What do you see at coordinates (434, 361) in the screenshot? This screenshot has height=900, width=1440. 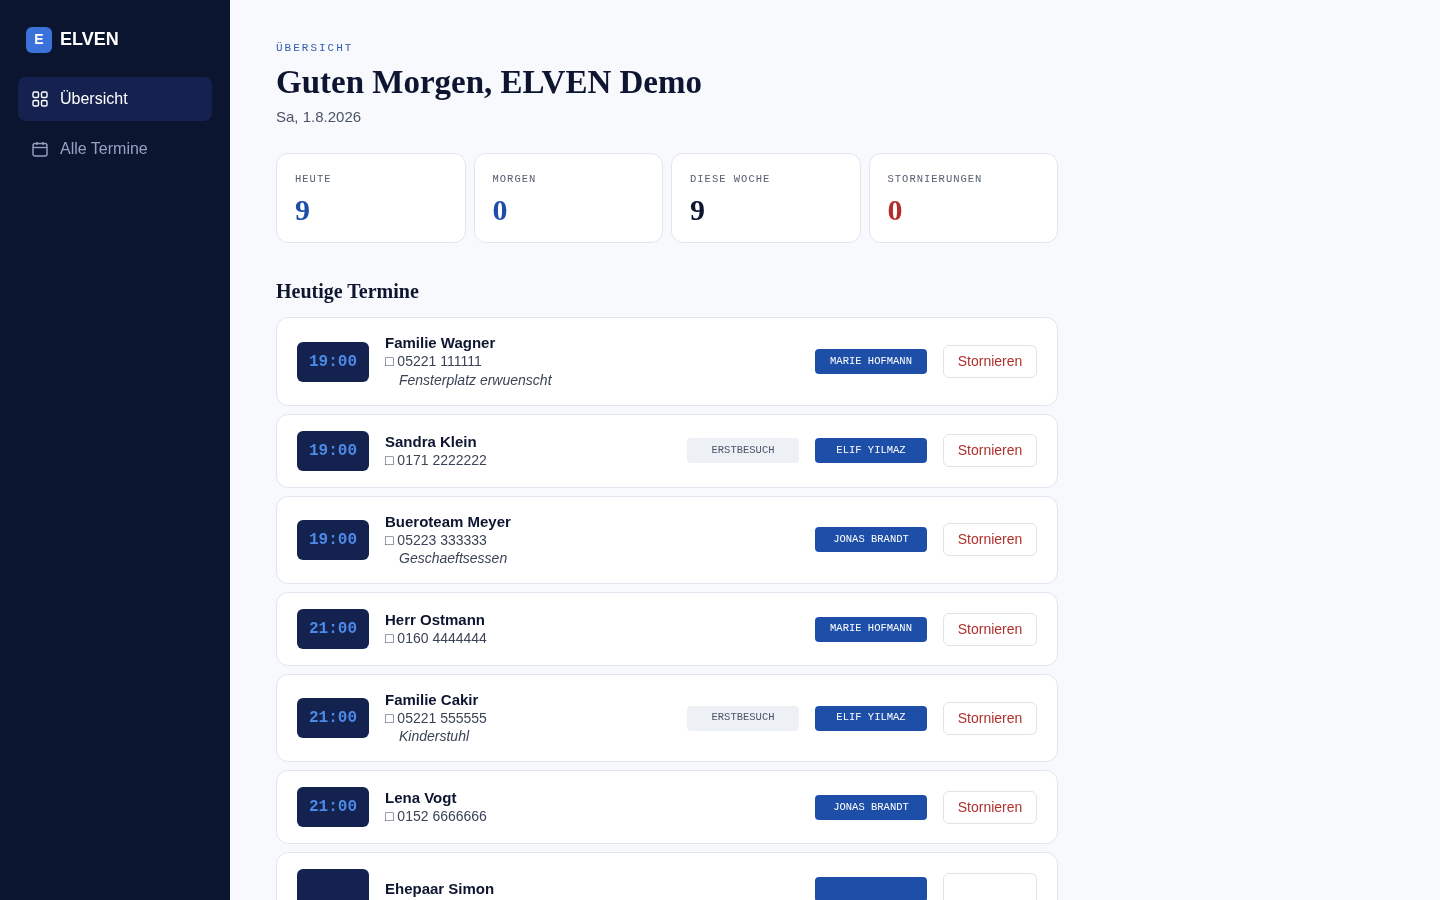 I see `phone-text: □ 05221 111111` at bounding box center [434, 361].